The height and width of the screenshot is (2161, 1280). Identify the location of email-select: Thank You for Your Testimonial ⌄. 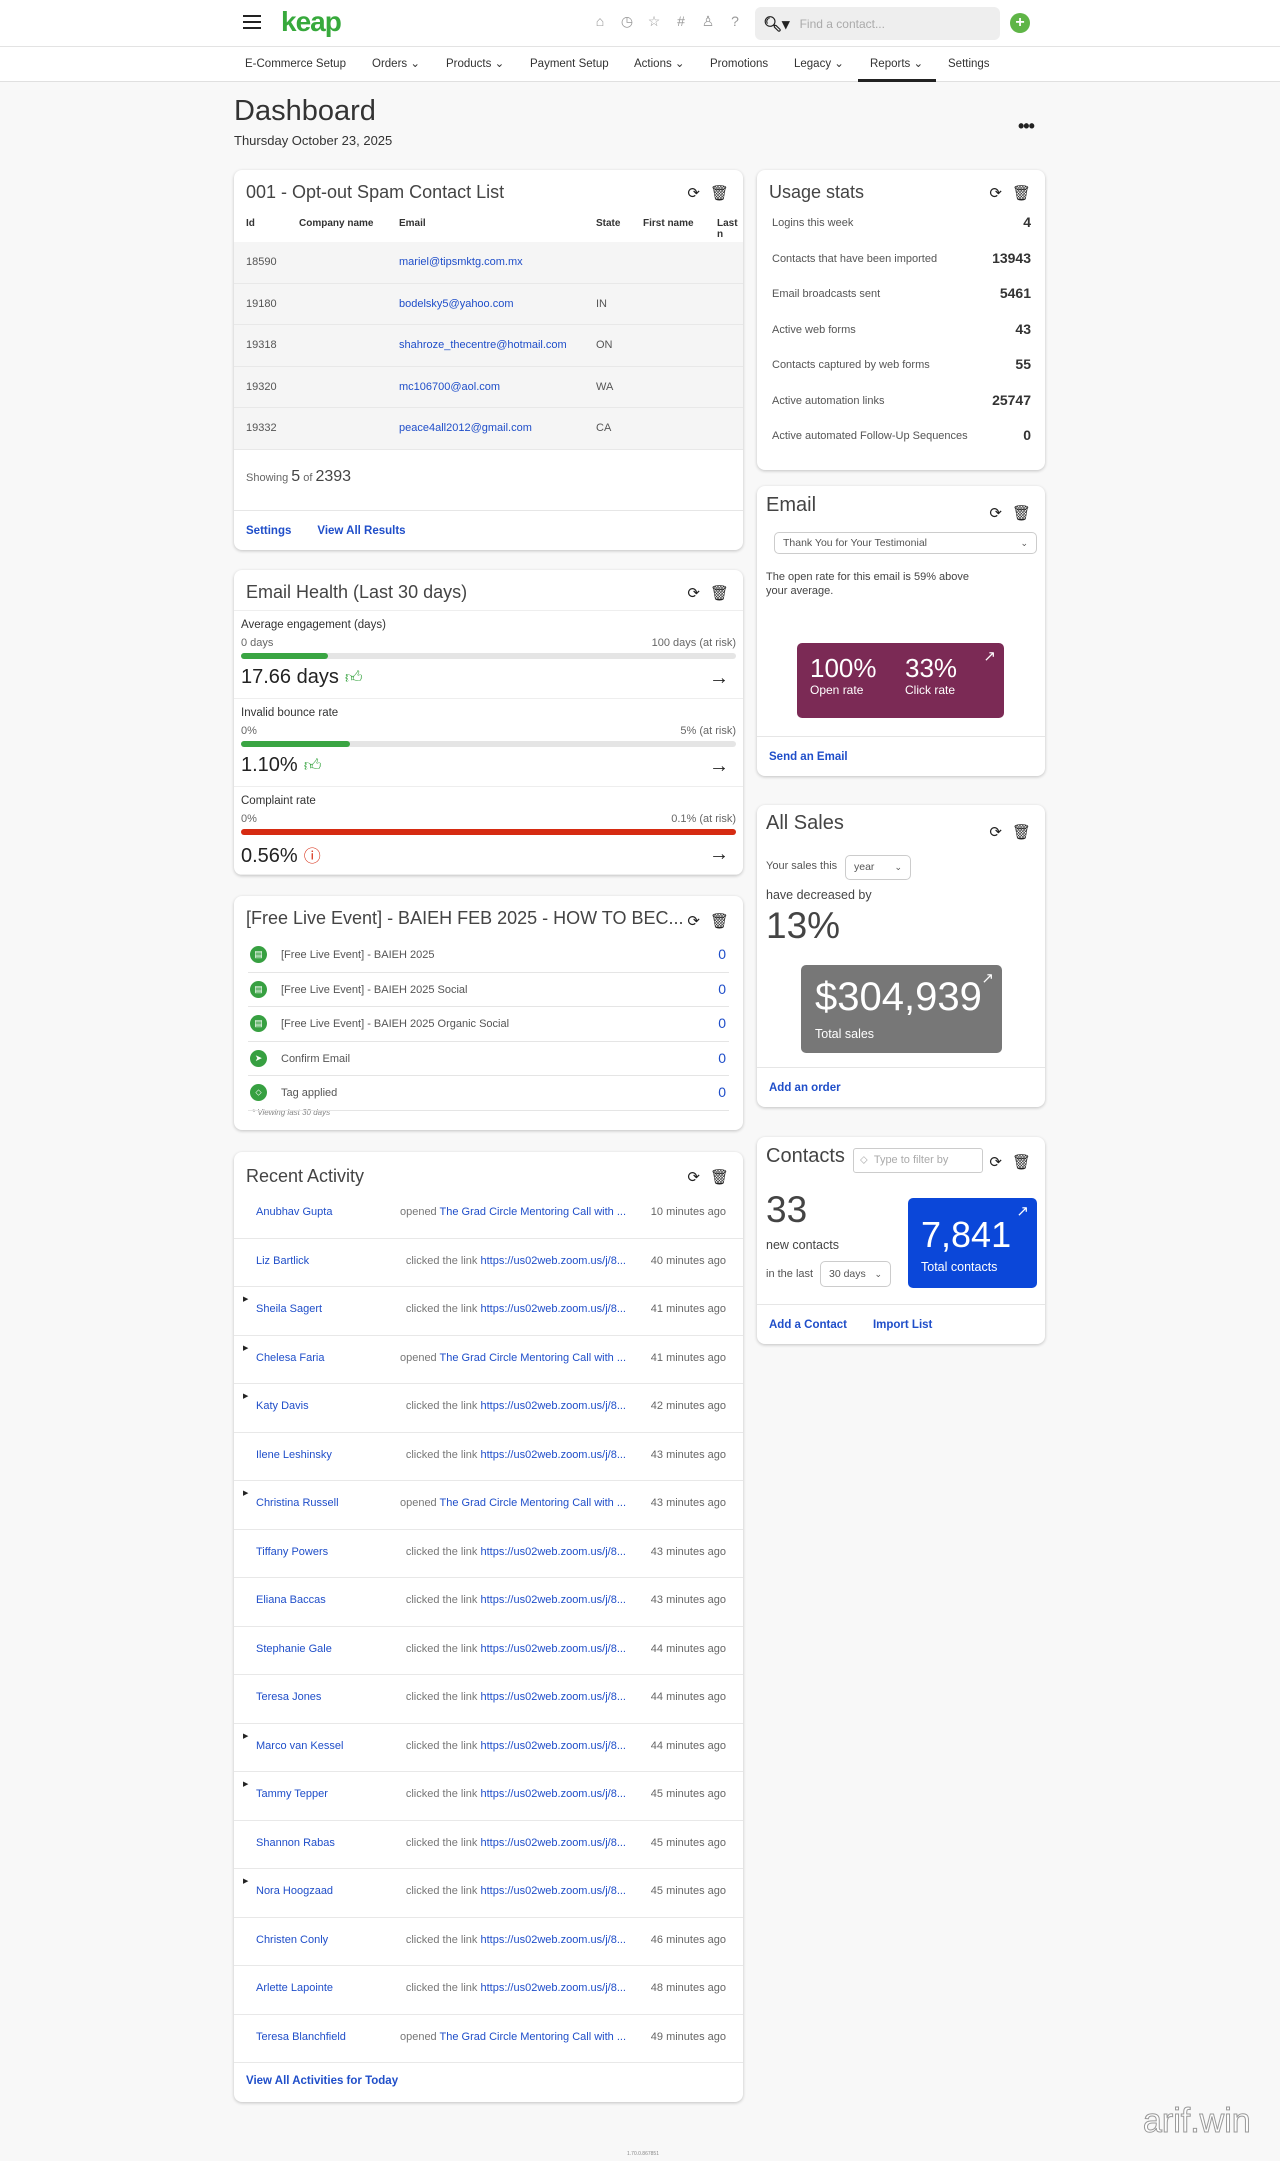
(905, 543).